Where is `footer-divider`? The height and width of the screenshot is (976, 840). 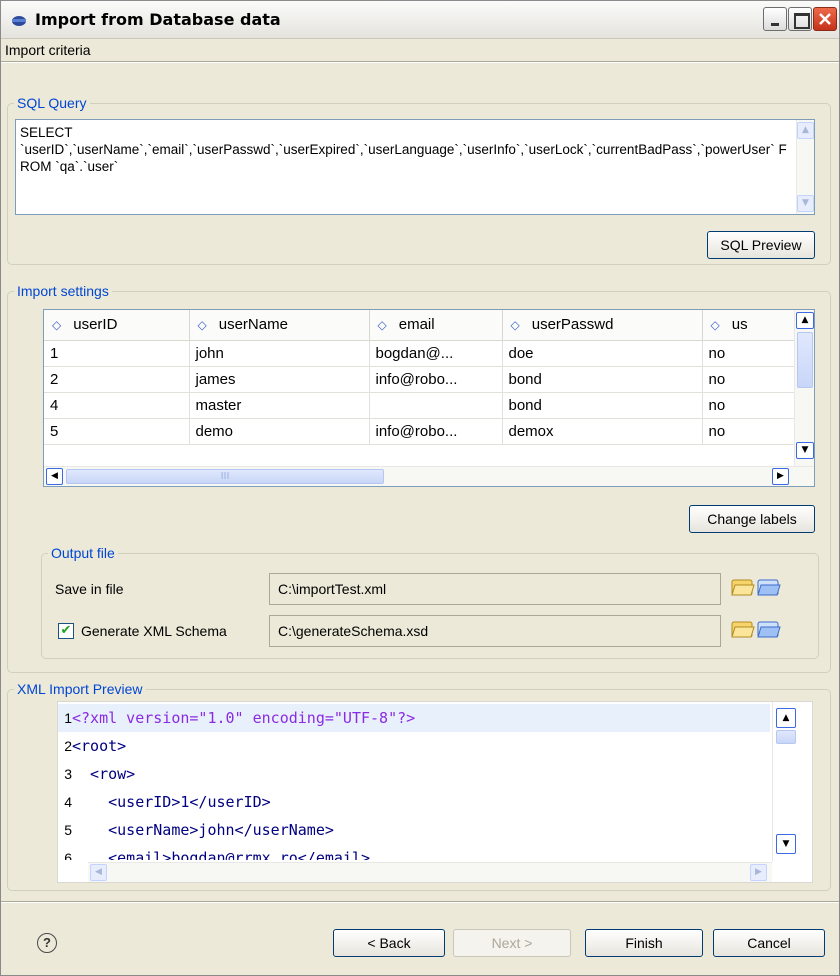 footer-divider is located at coordinates (420, 902).